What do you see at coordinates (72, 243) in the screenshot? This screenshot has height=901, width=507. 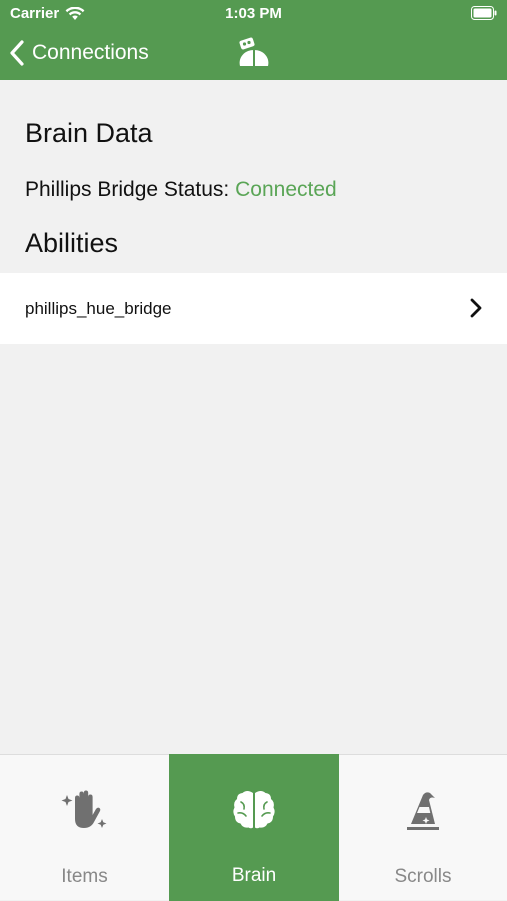 I see `abilities-title: Abilities` at bounding box center [72, 243].